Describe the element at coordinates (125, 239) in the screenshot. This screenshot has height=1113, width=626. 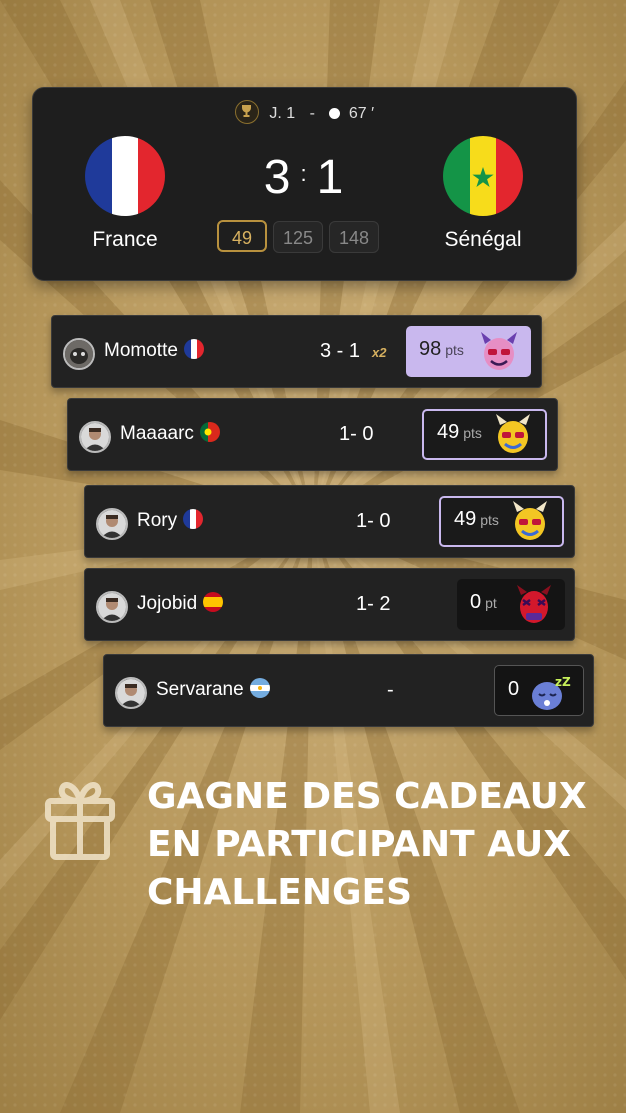
I see `home-team-name: France` at that location.